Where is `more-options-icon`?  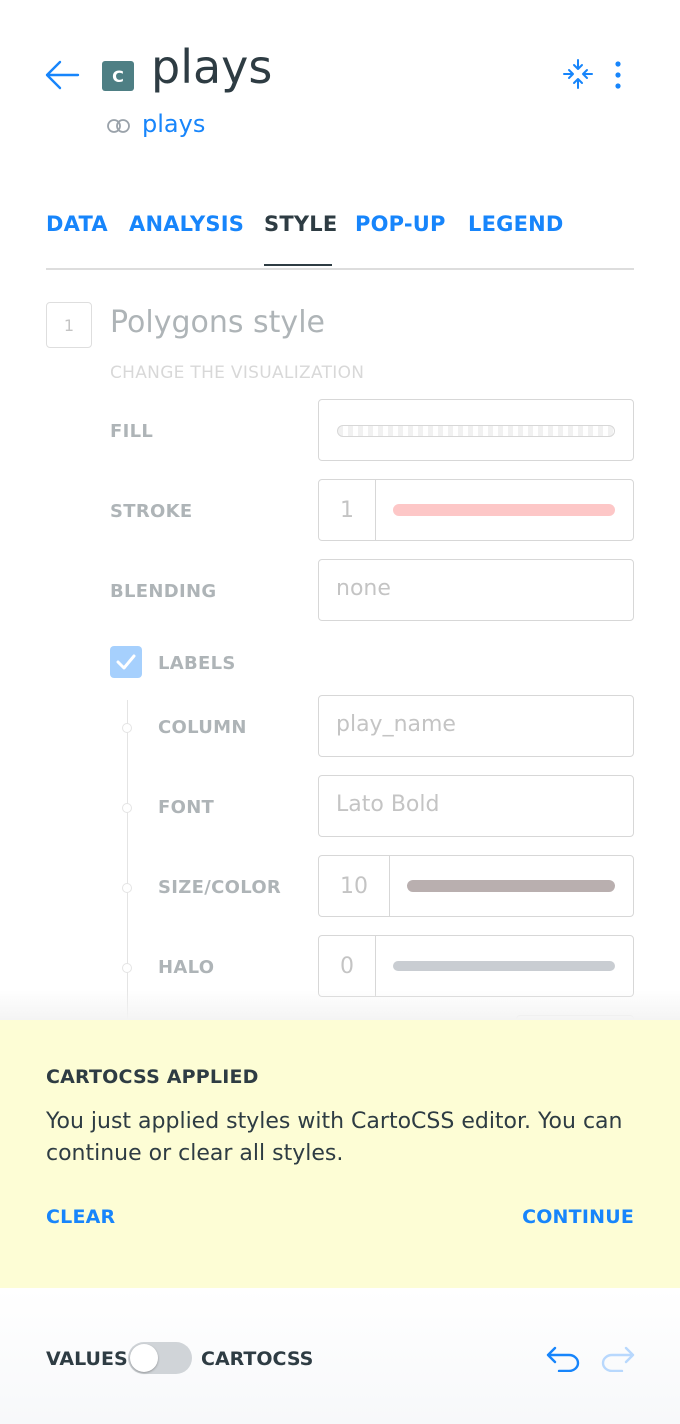
more-options-icon is located at coordinates (618, 75).